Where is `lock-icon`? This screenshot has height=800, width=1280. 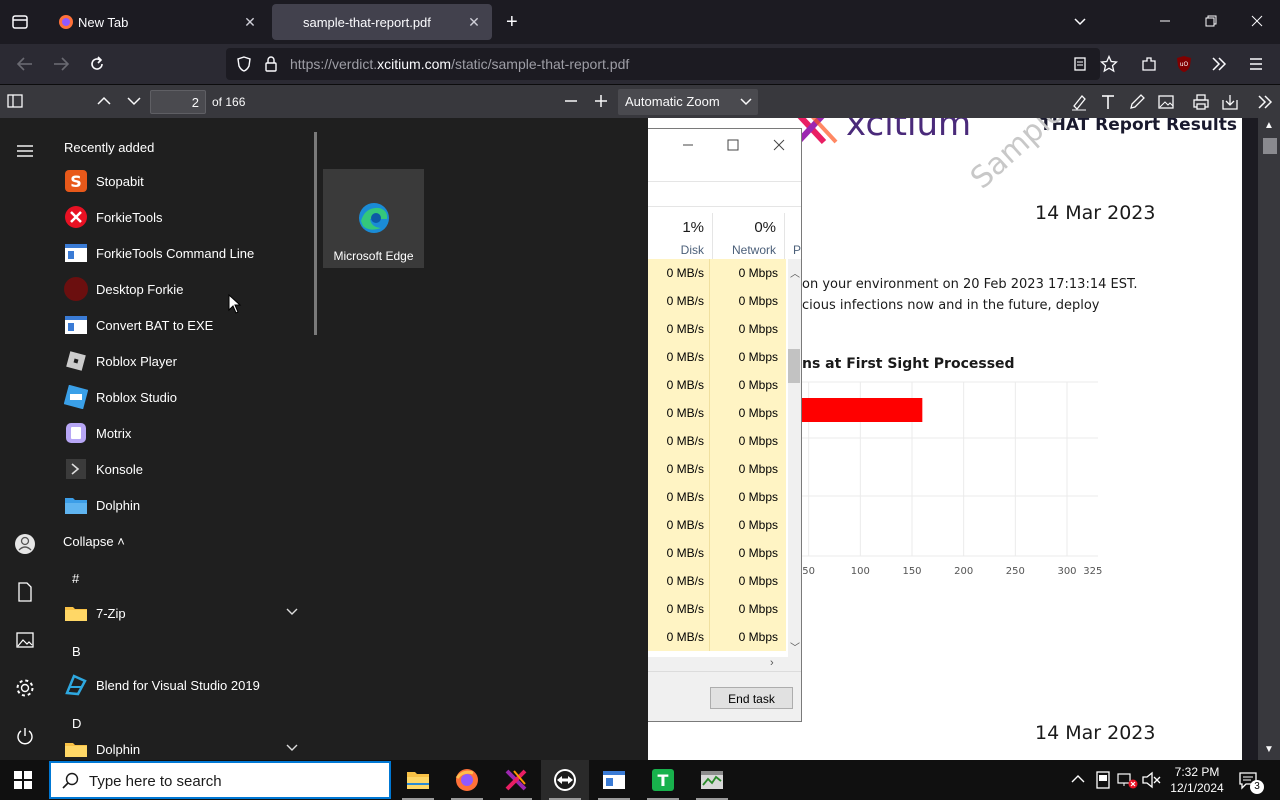
lock-icon is located at coordinates (271, 64).